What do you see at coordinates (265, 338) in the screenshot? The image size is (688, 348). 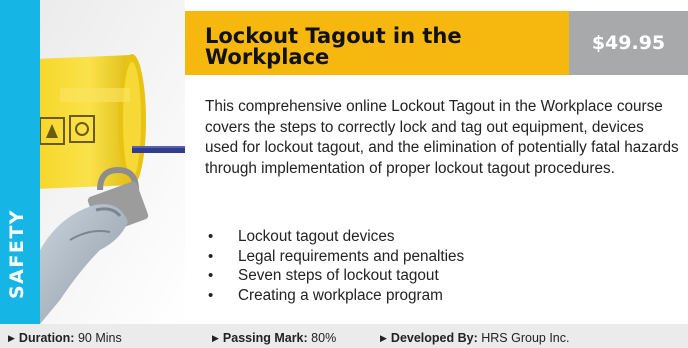 I see `passing-mark-label: Passing Mark:` at bounding box center [265, 338].